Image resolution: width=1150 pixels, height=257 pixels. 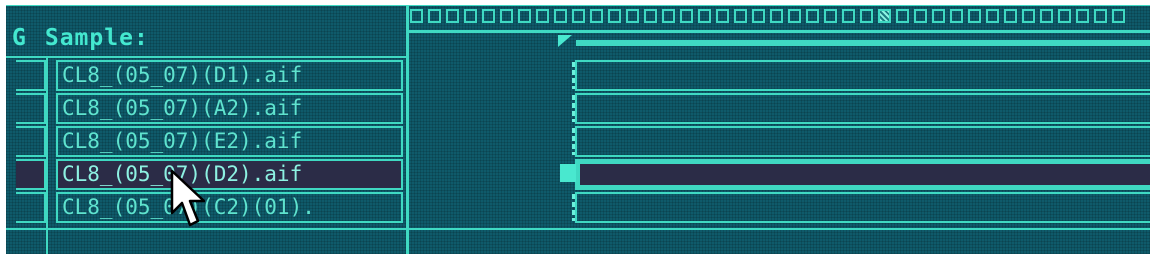 What do you see at coordinates (778, 31) in the screenshot?
I see `ruler-baseline` at bounding box center [778, 31].